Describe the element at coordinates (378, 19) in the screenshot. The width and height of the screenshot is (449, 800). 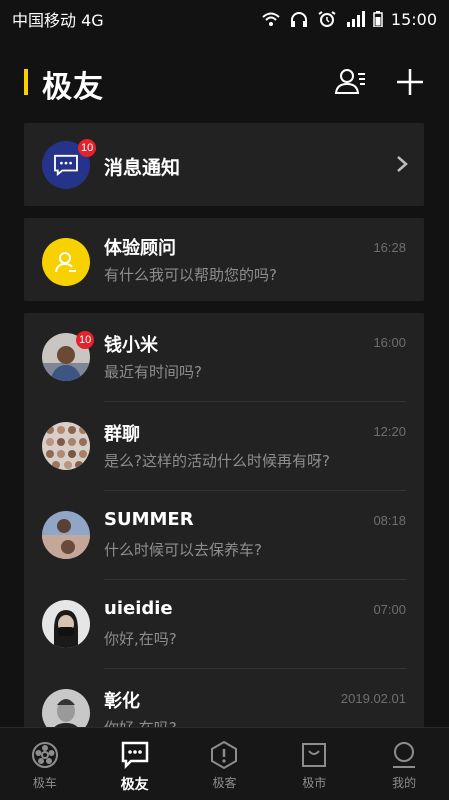
I see `battery-icon` at that location.